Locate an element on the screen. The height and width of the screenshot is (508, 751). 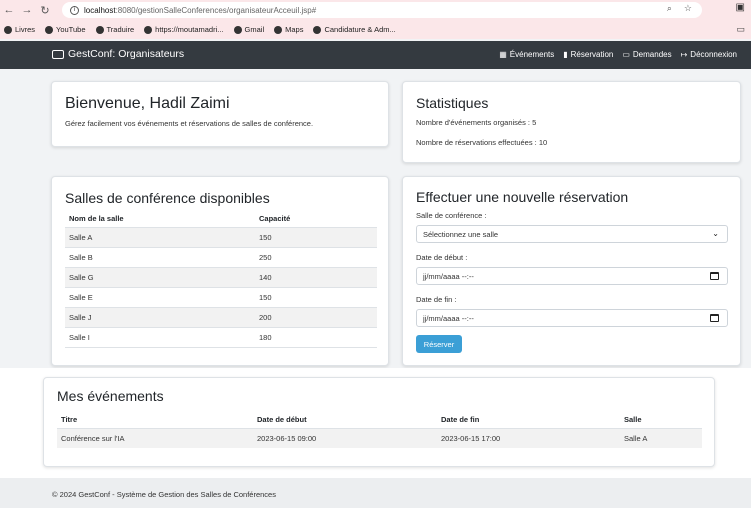
nav-evenements: ▦ Événements is located at coordinates (526, 54).